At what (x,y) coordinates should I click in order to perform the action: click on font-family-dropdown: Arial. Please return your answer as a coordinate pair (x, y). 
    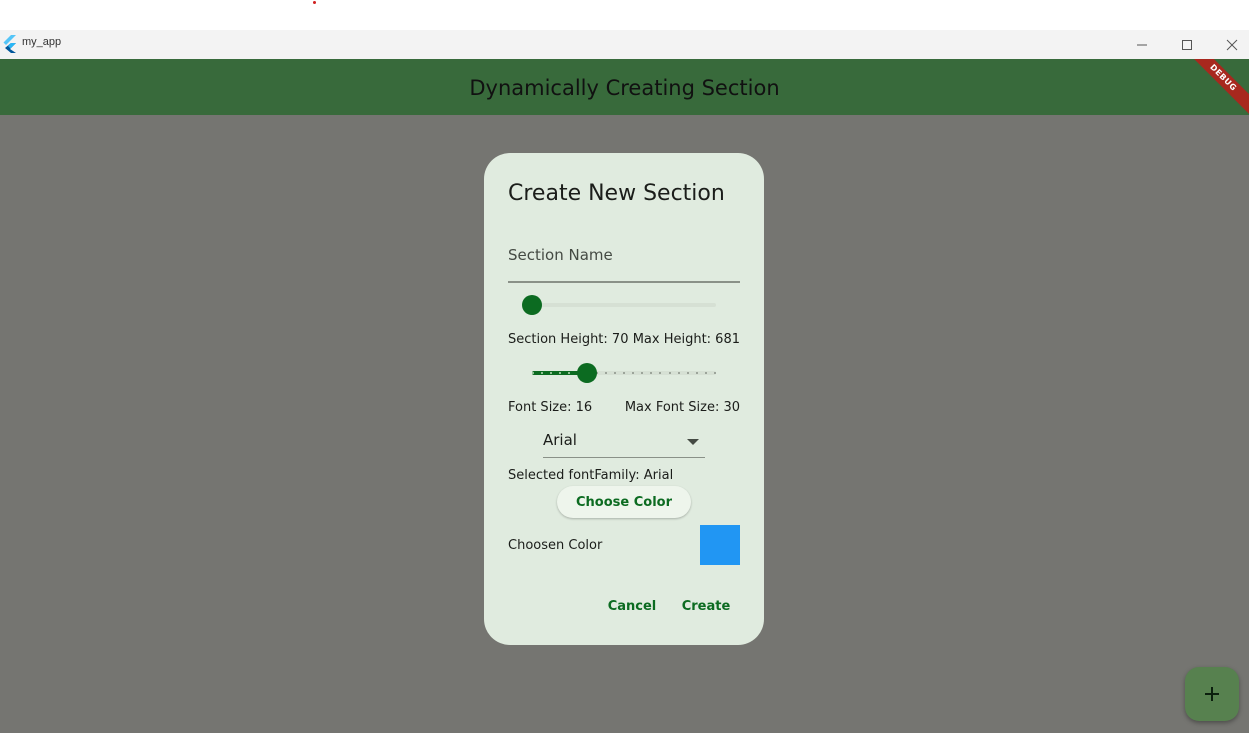
    Looking at the image, I should click on (624, 443).